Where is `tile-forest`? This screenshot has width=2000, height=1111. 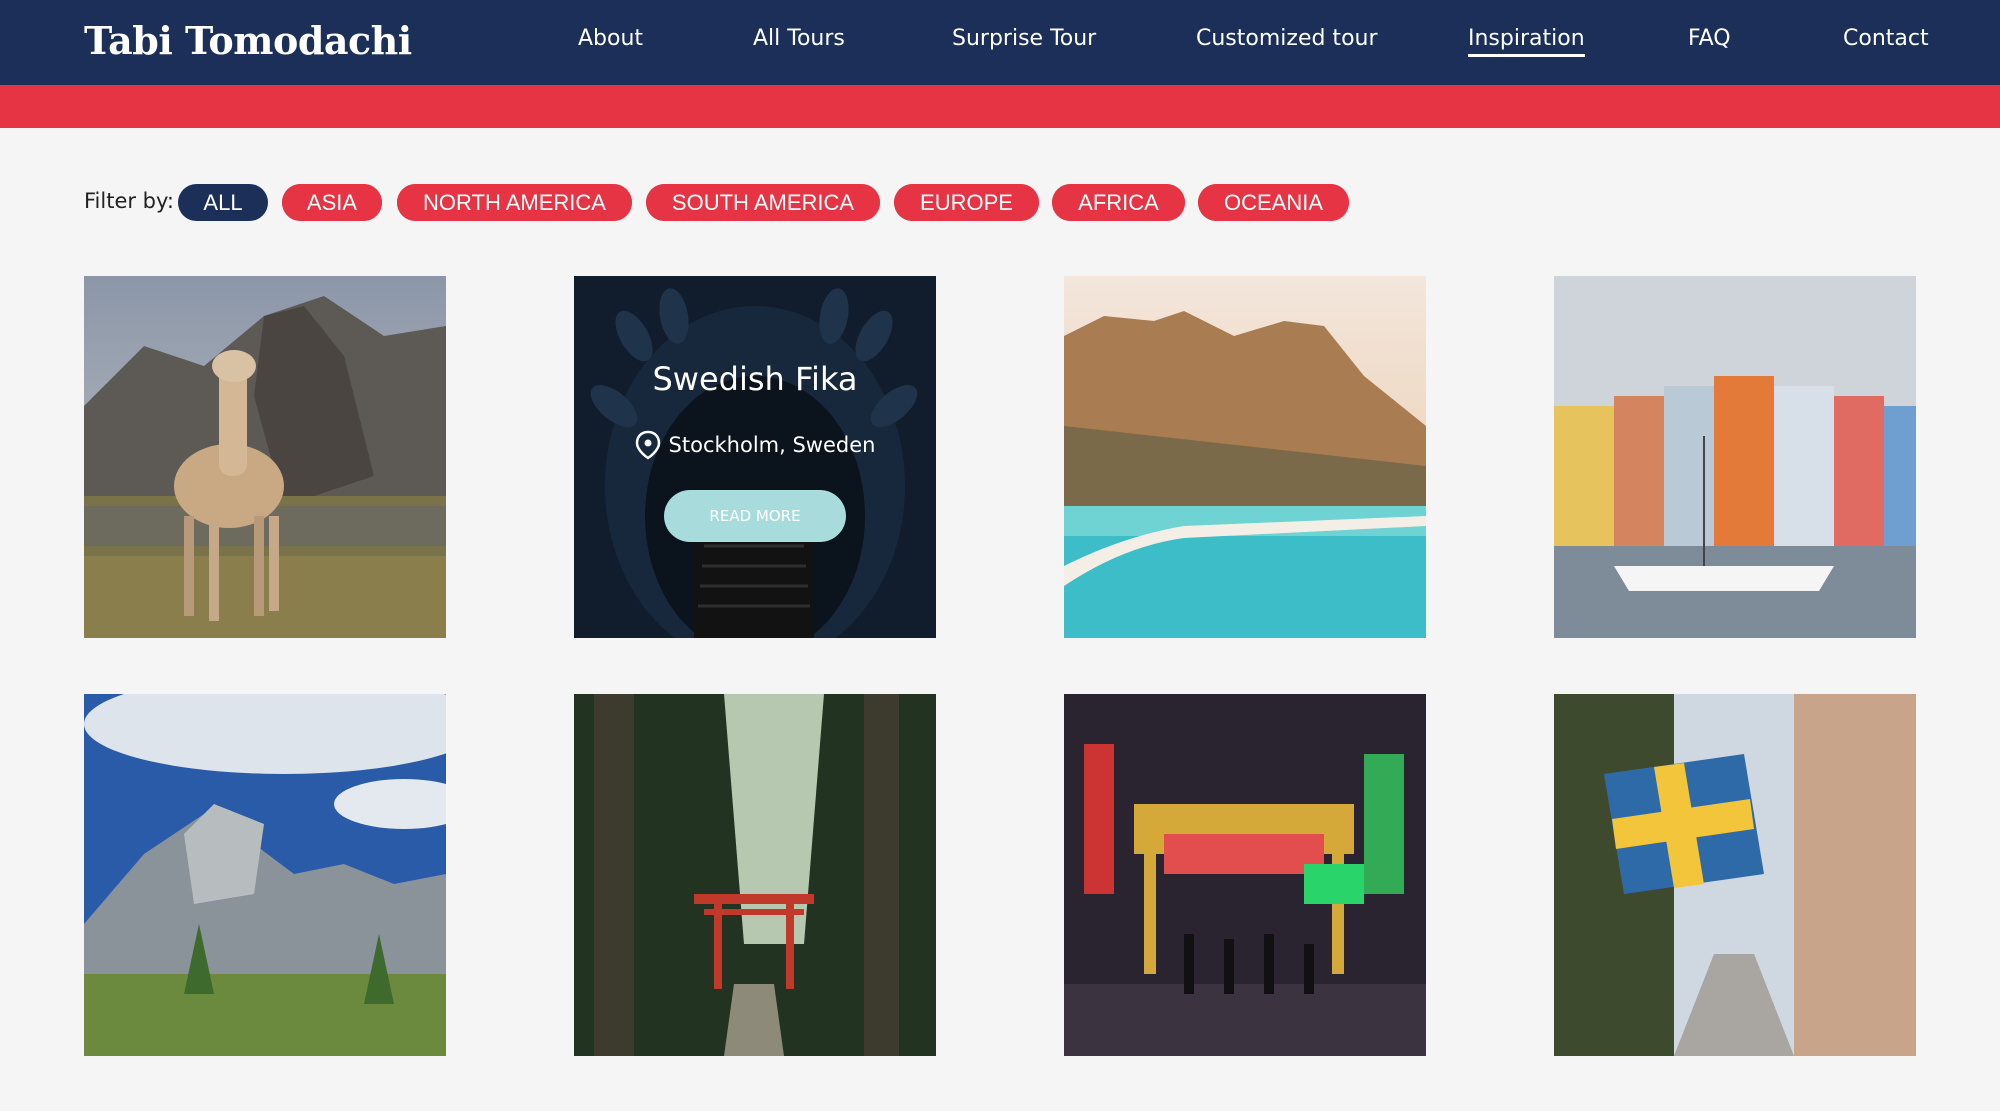
tile-forest is located at coordinates (755, 875).